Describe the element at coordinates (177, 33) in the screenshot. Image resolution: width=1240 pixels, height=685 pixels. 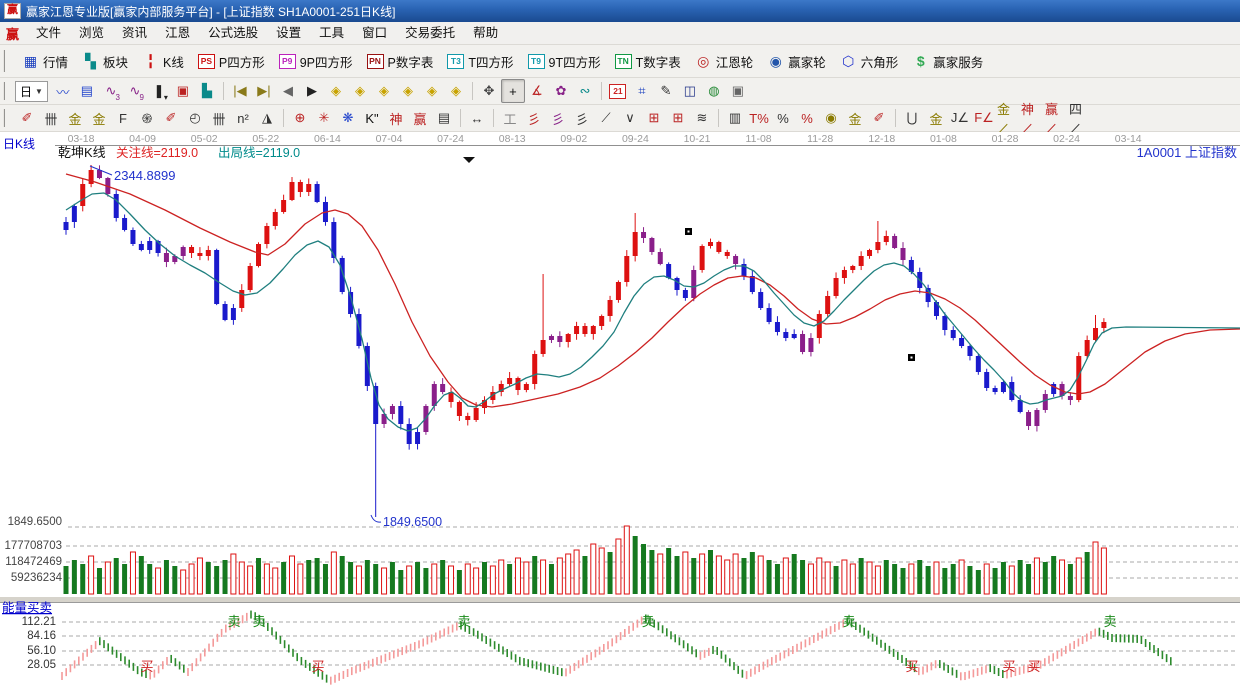
I see `menu-gann: 江恩` at that location.